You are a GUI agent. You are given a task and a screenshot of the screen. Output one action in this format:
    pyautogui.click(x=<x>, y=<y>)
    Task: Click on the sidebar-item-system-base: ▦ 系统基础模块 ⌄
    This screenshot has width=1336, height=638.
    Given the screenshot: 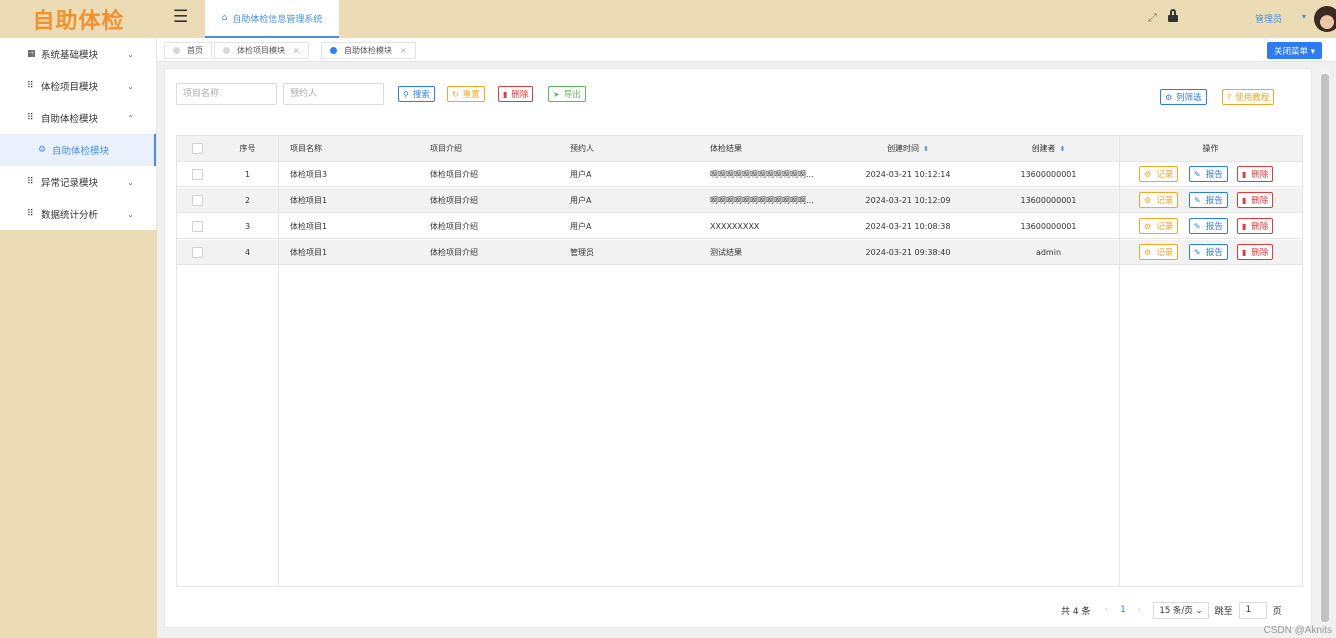 What is the action you would take?
    pyautogui.click(x=78, y=54)
    